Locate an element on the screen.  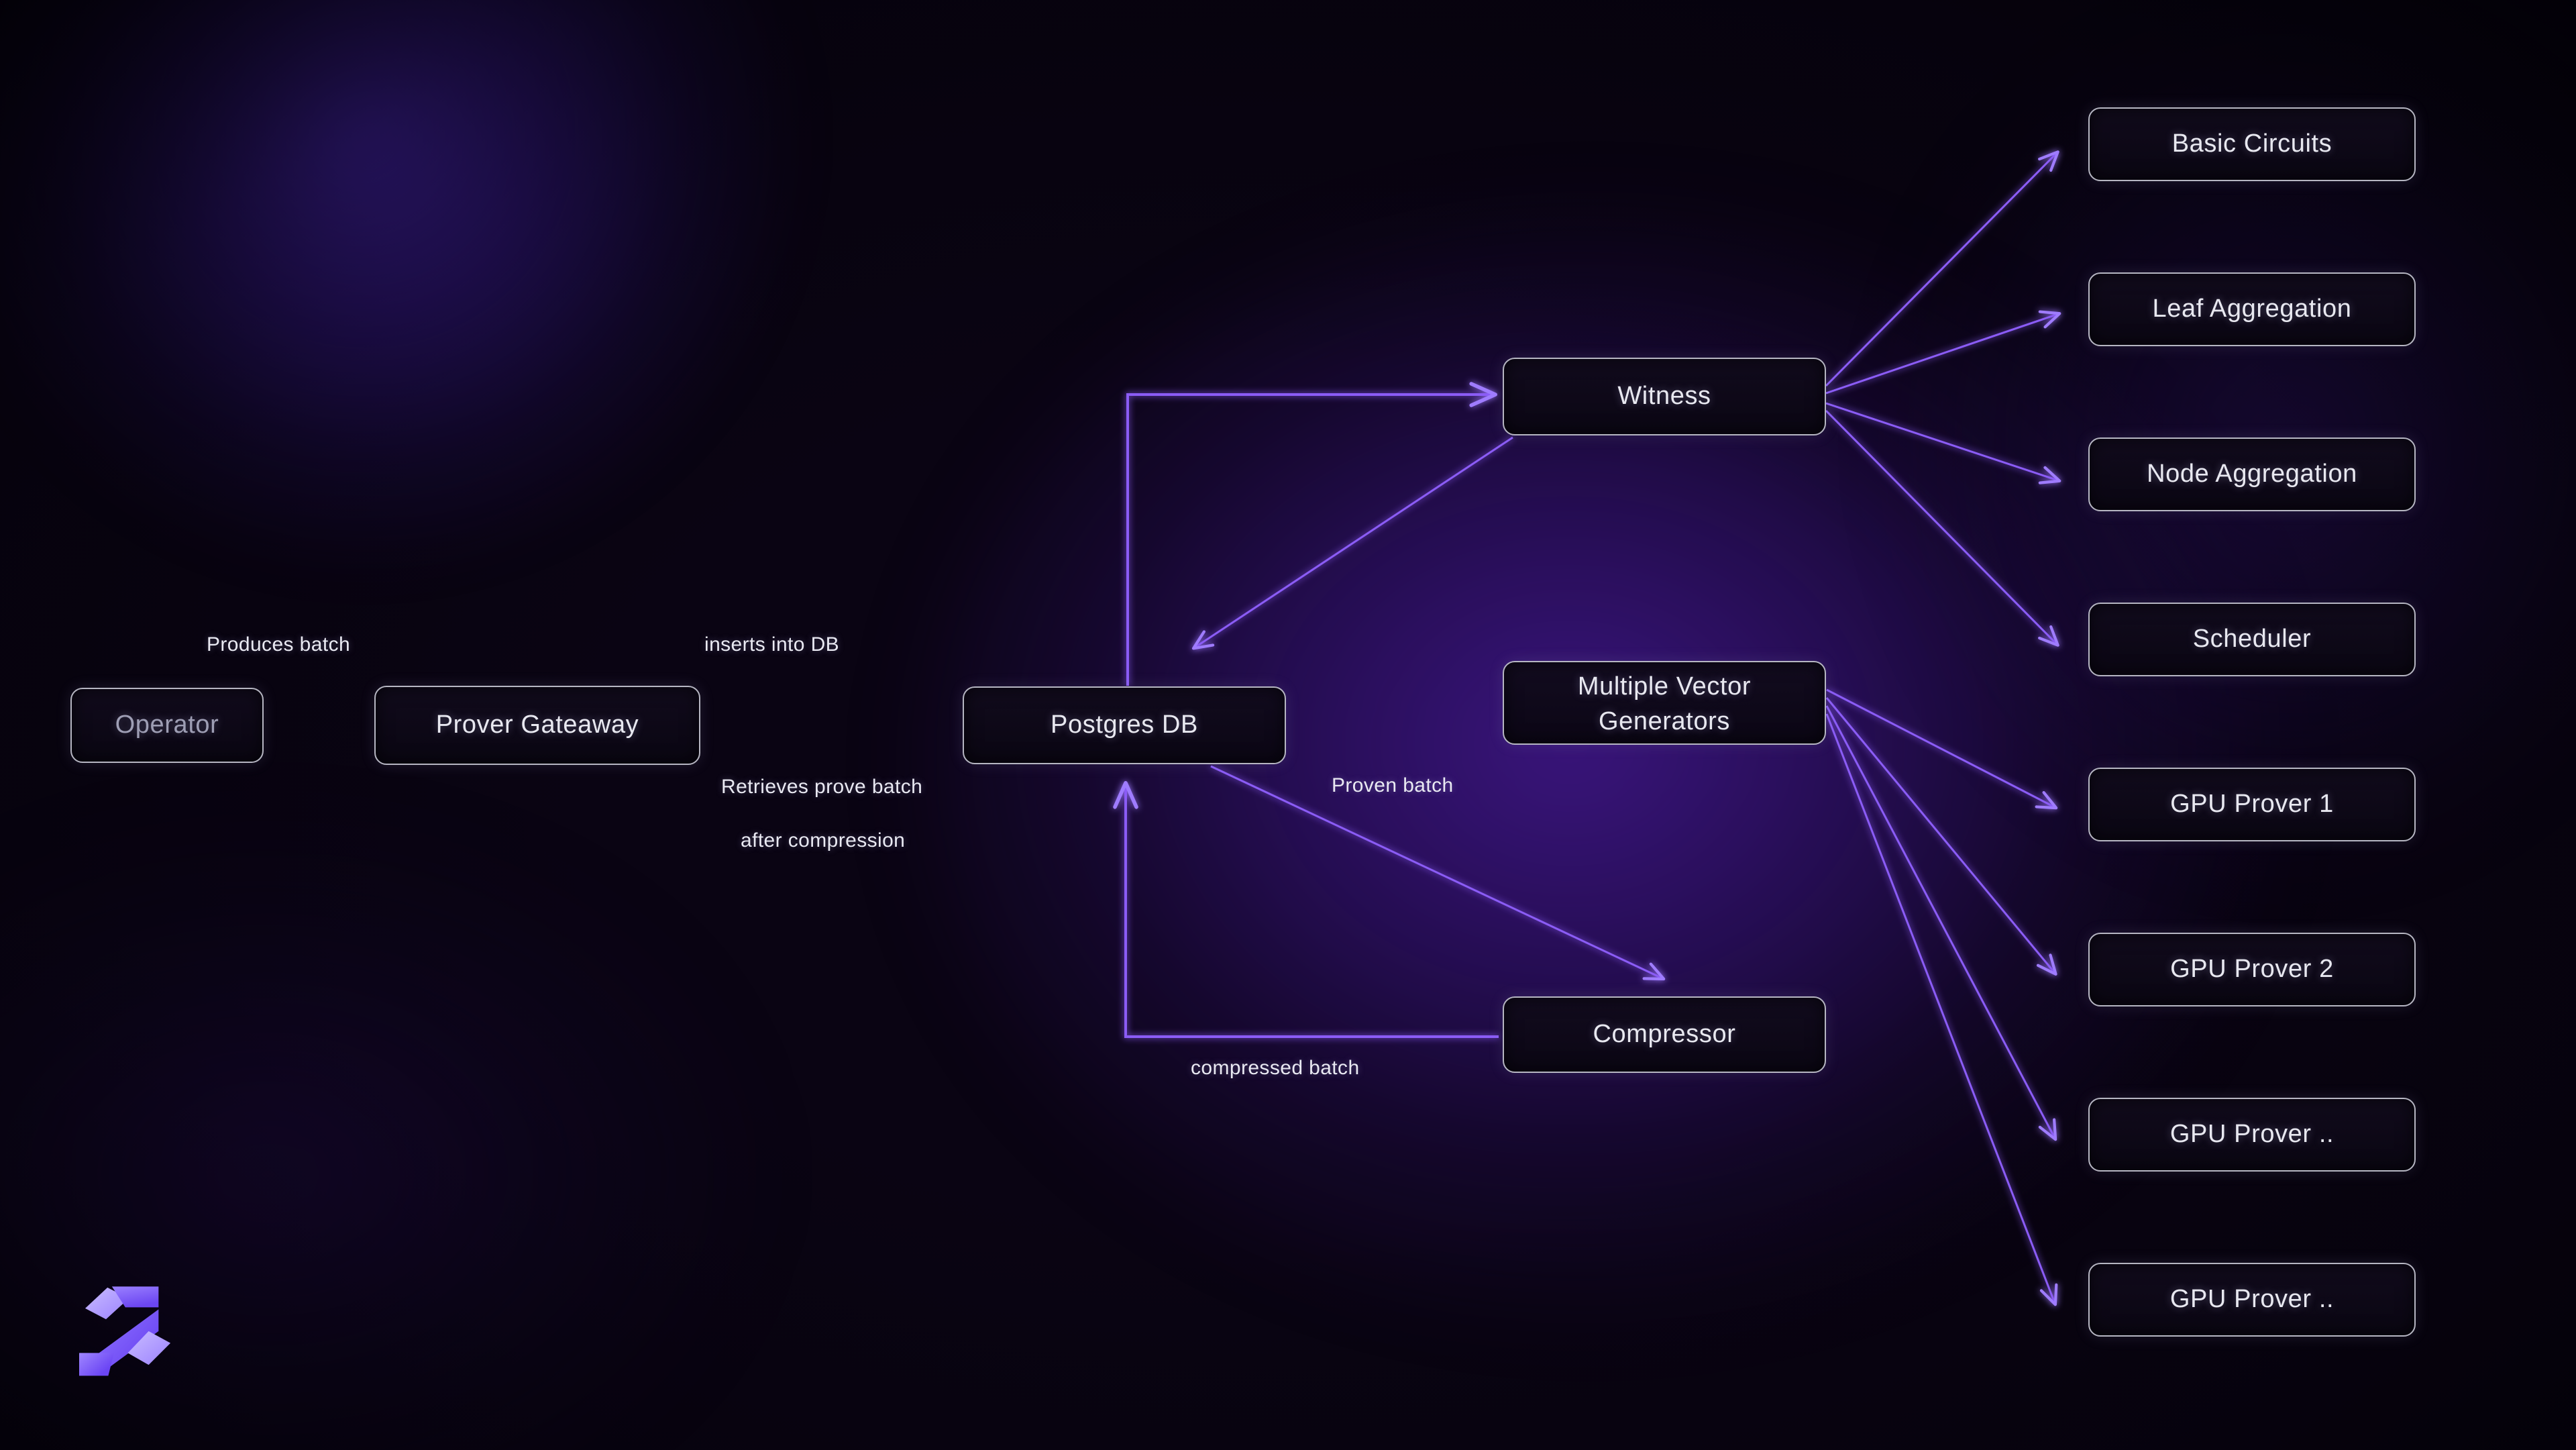
node-leaf-aggregation: Leaf Aggregation is located at coordinates (2252, 309).